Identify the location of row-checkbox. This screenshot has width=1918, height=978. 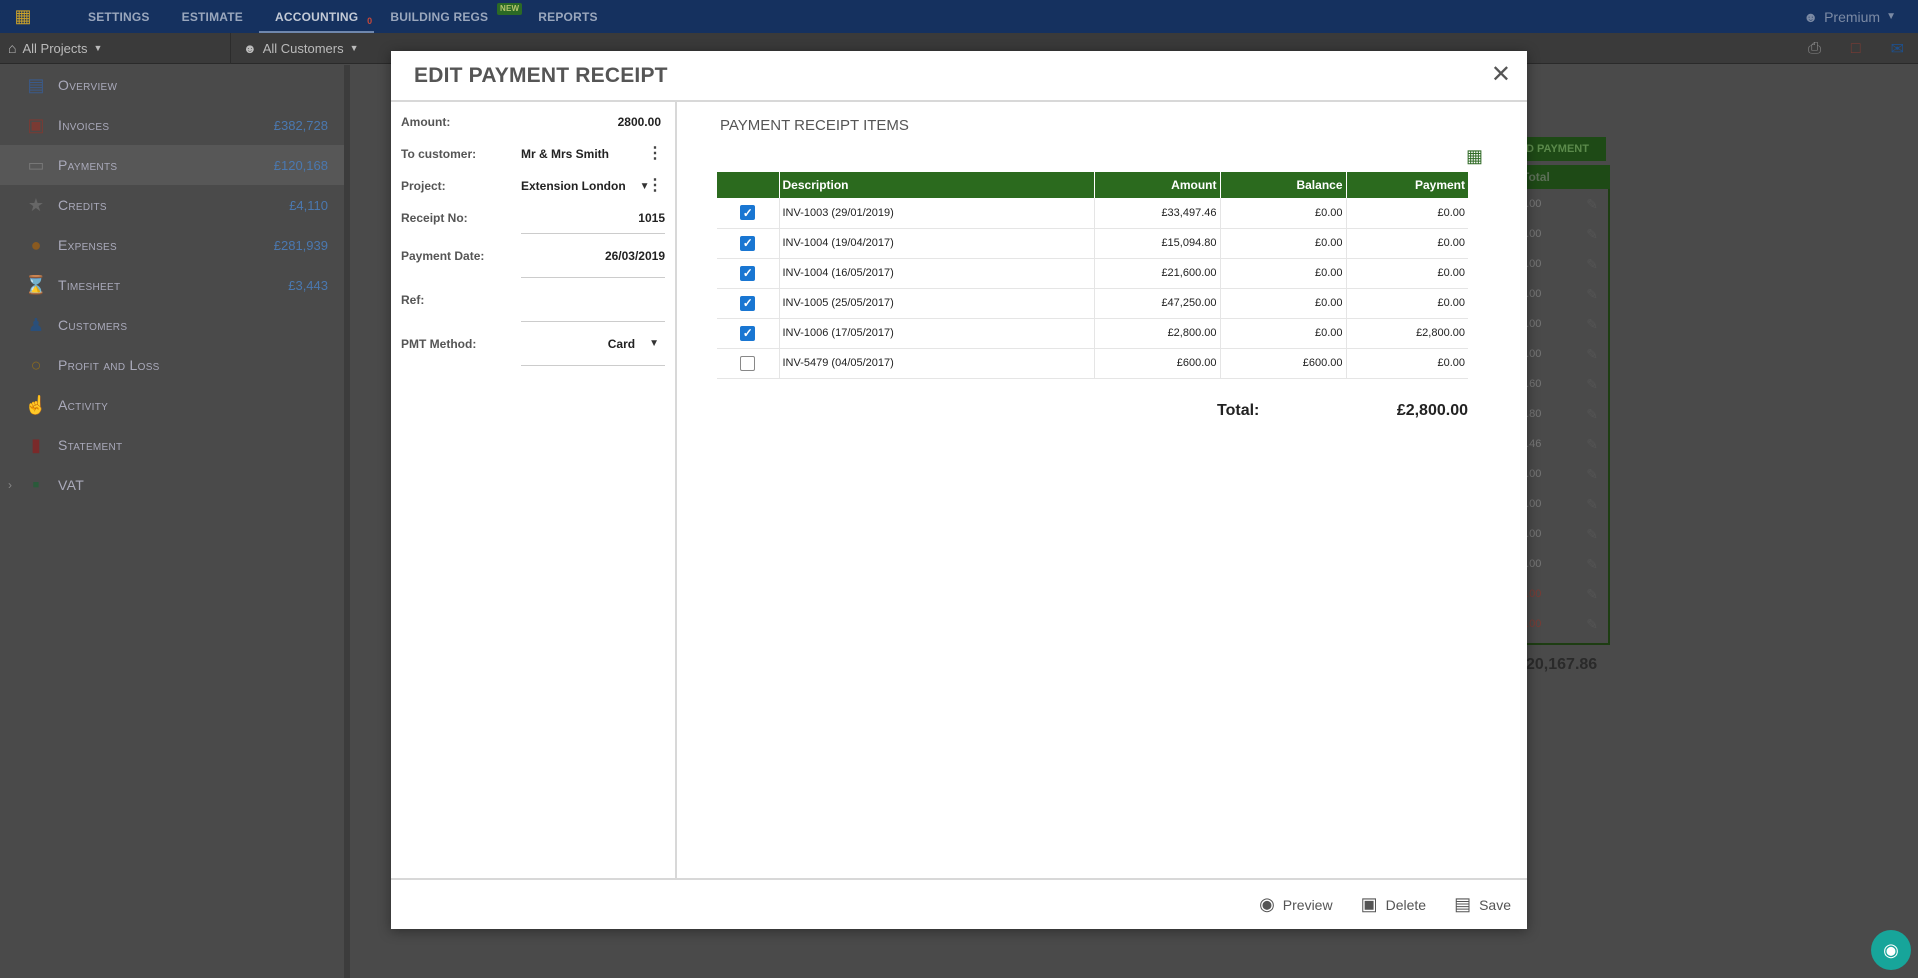
(748, 363).